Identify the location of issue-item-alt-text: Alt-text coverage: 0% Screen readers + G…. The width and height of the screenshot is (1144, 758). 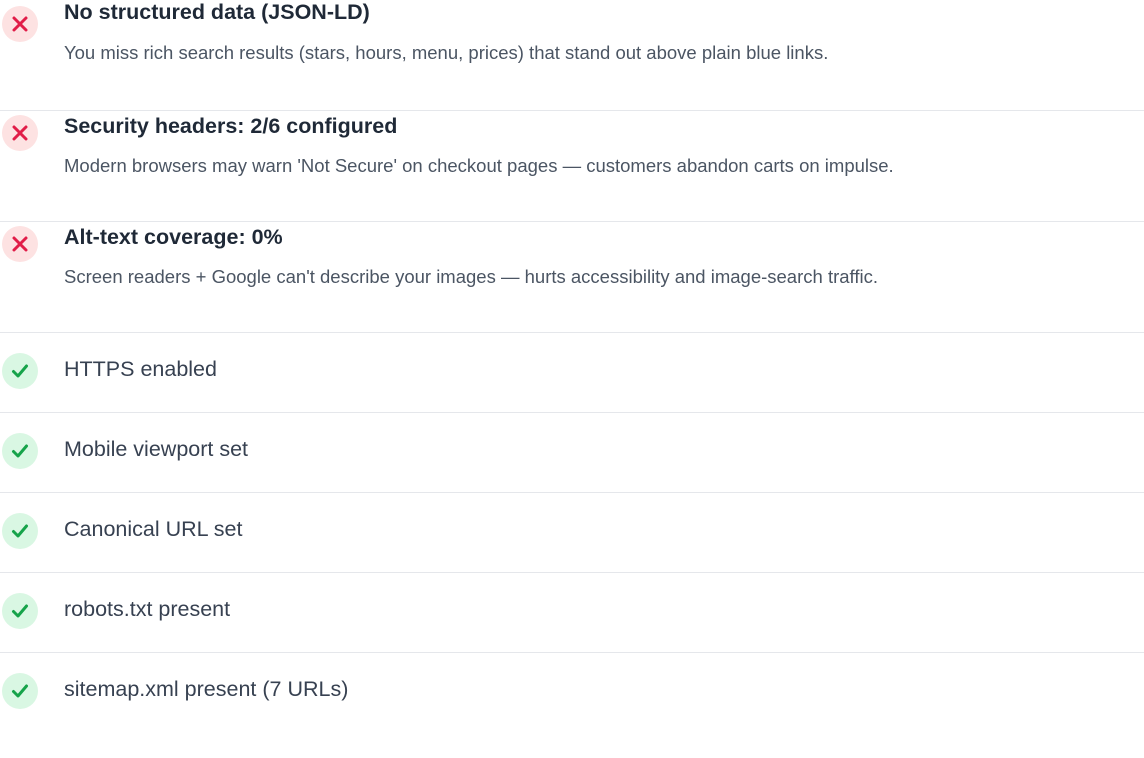
(572, 277).